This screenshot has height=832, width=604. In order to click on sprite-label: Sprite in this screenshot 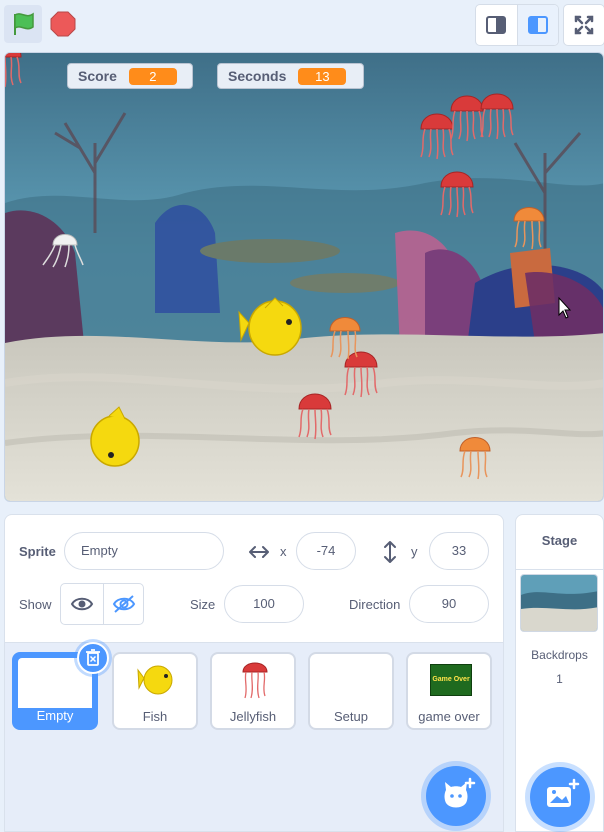, I will do `click(37, 551)`.